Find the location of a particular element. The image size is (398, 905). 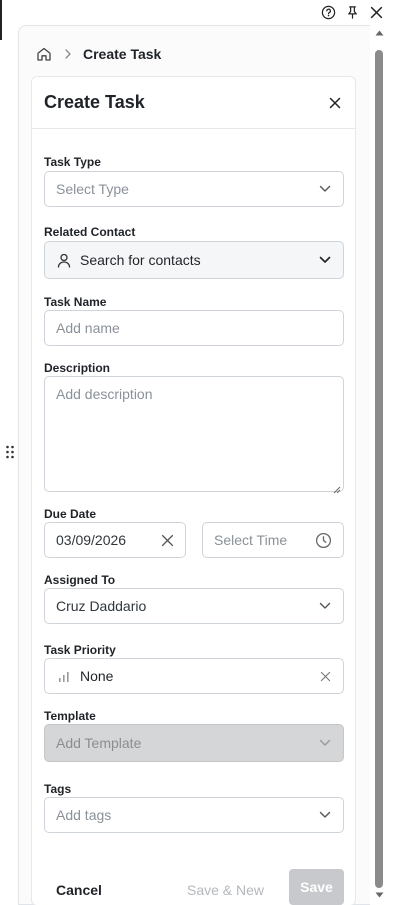

drag-handle-icon is located at coordinates (10, 452).